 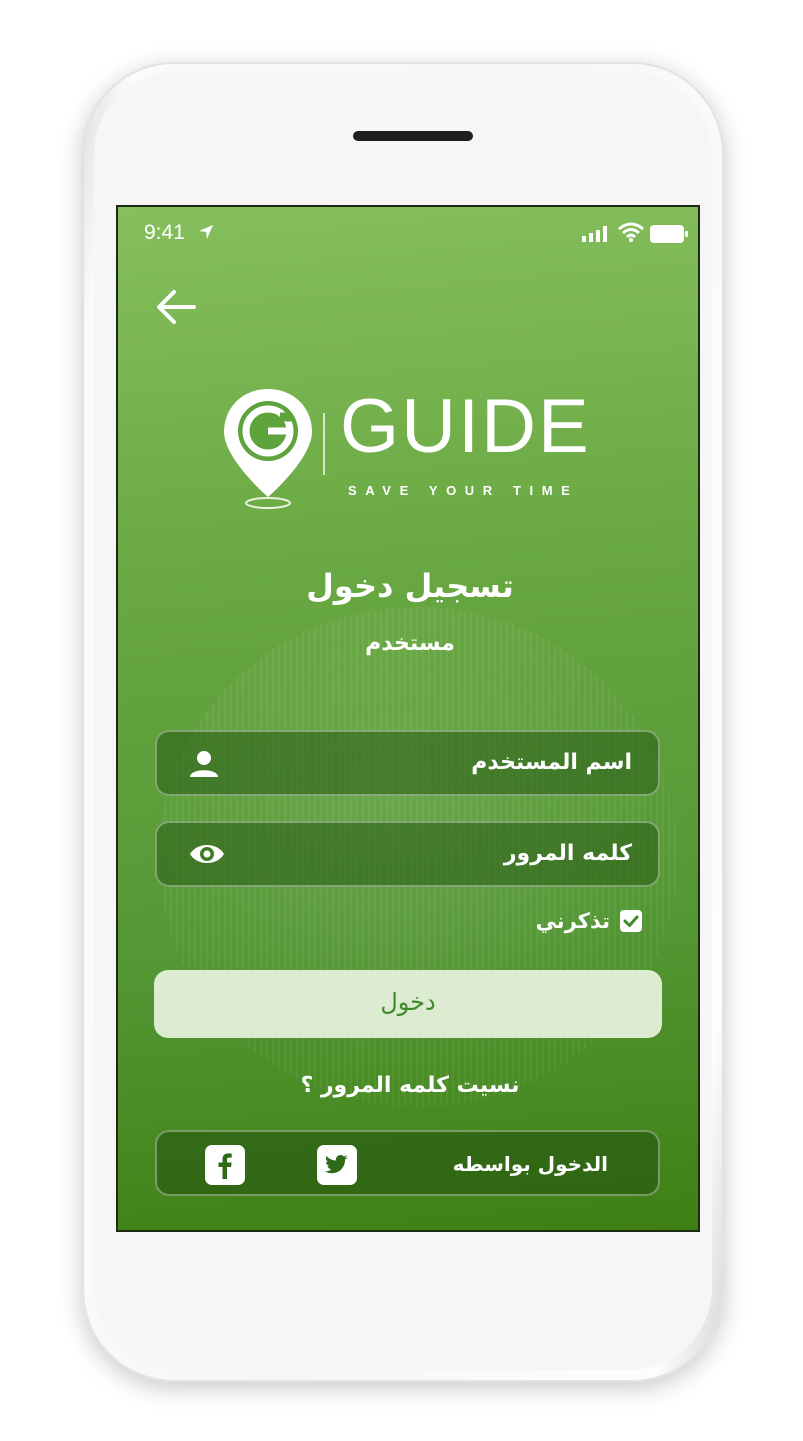 I want to click on facebook-icon, so click(x=225, y=1166).